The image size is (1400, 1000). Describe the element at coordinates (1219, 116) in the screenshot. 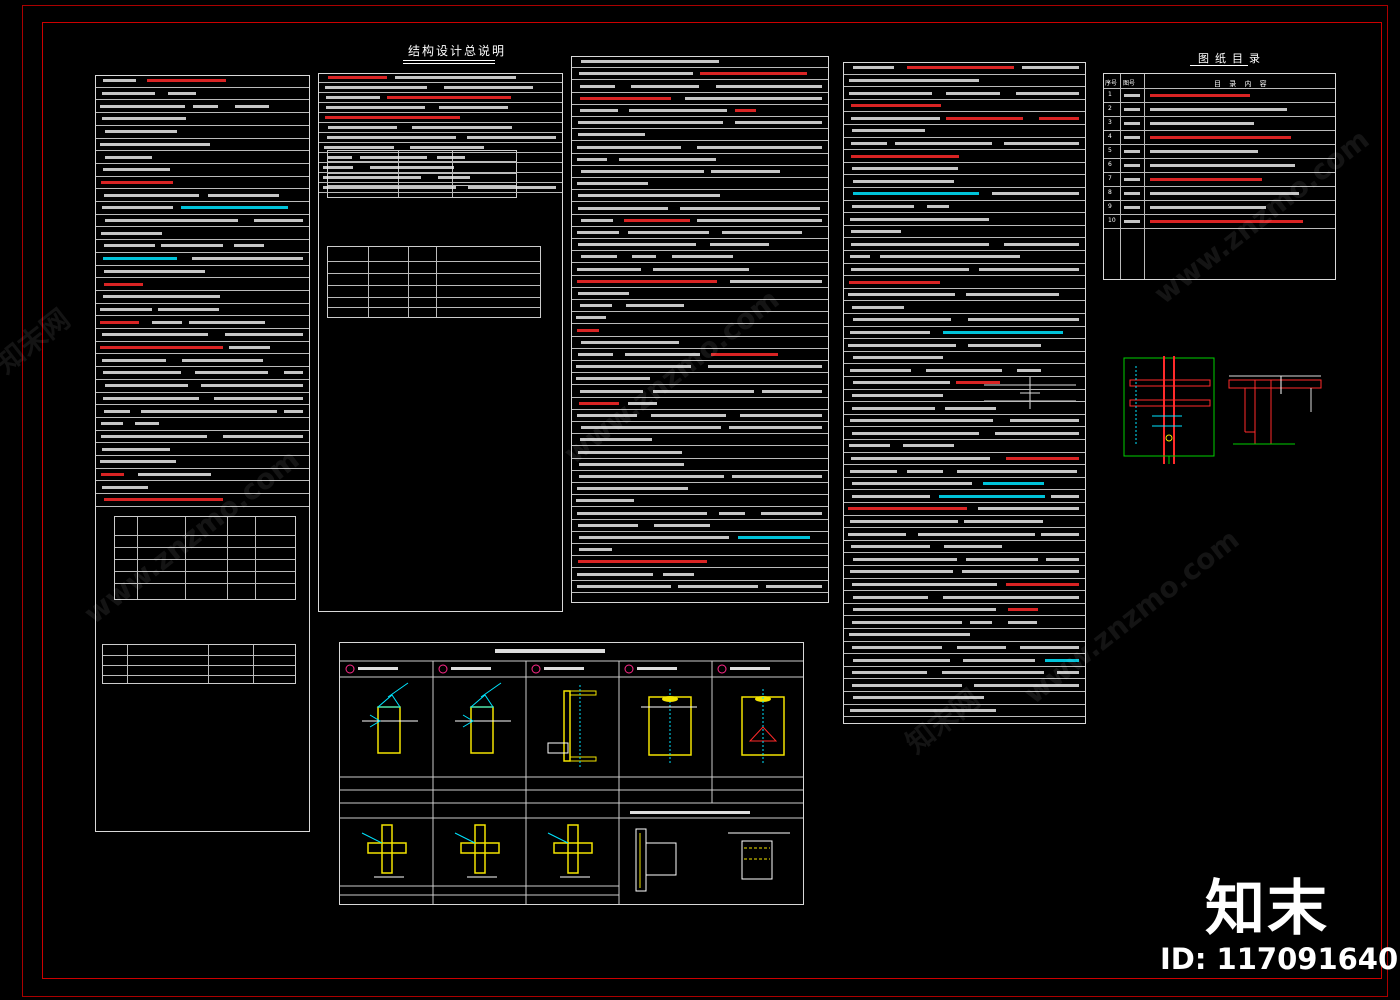

I see `drawing-list-row-divider` at that location.